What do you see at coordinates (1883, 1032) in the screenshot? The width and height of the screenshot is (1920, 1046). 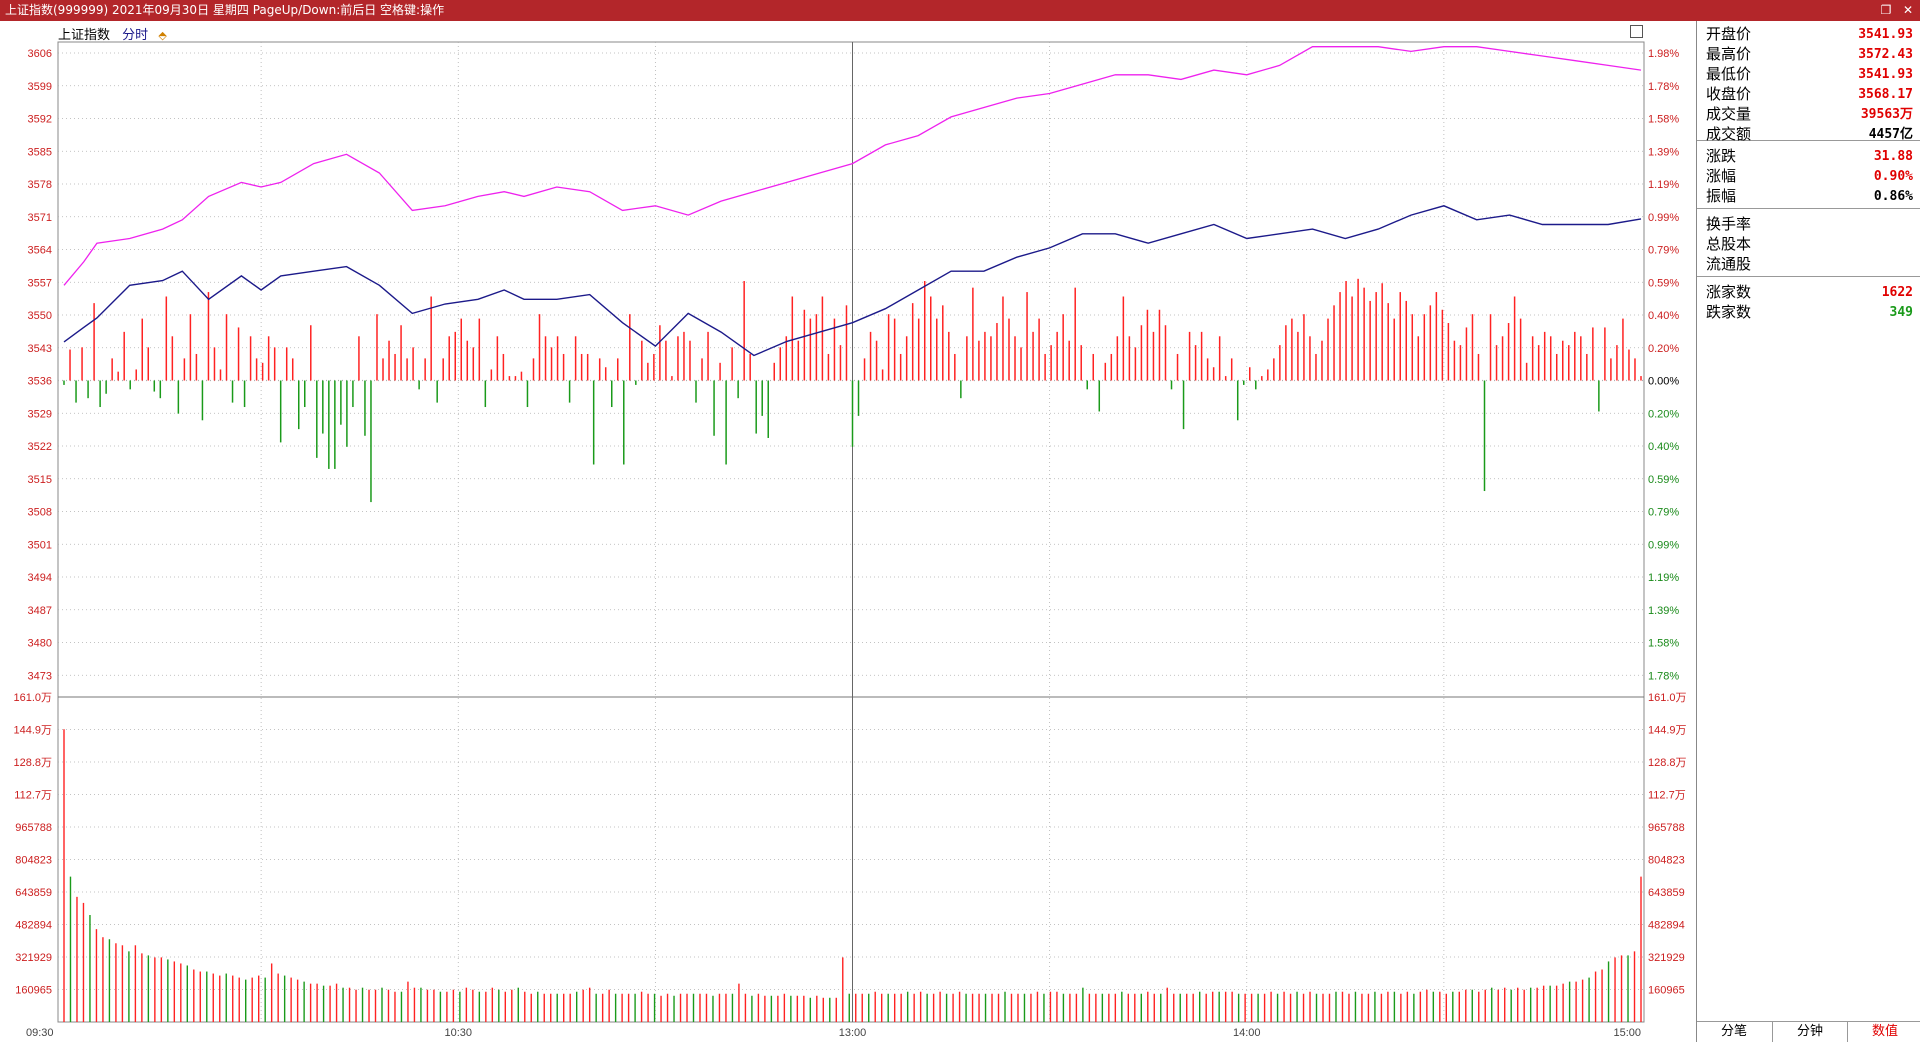 I see `side-tab: 数值` at bounding box center [1883, 1032].